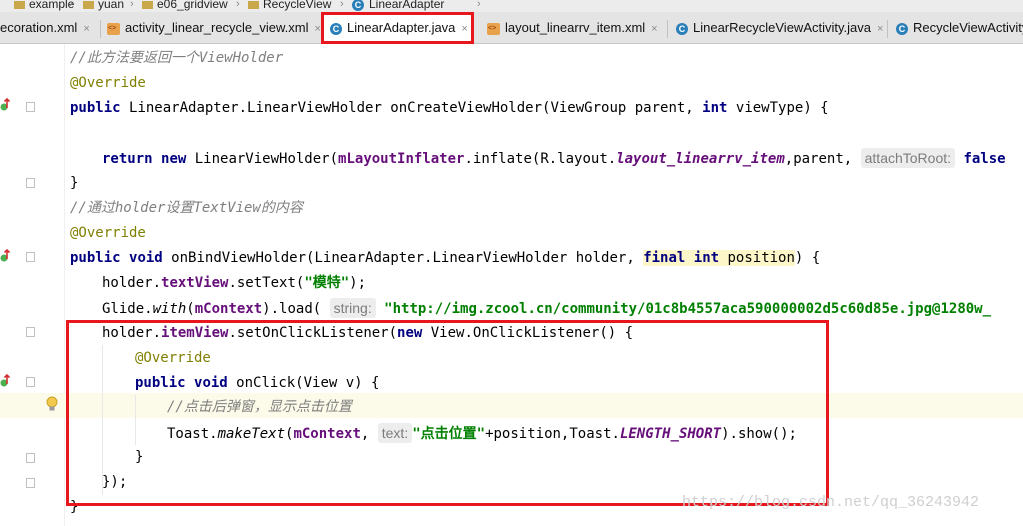 This screenshot has width=1023, height=526. I want to click on code-text: position, so click(761, 258).